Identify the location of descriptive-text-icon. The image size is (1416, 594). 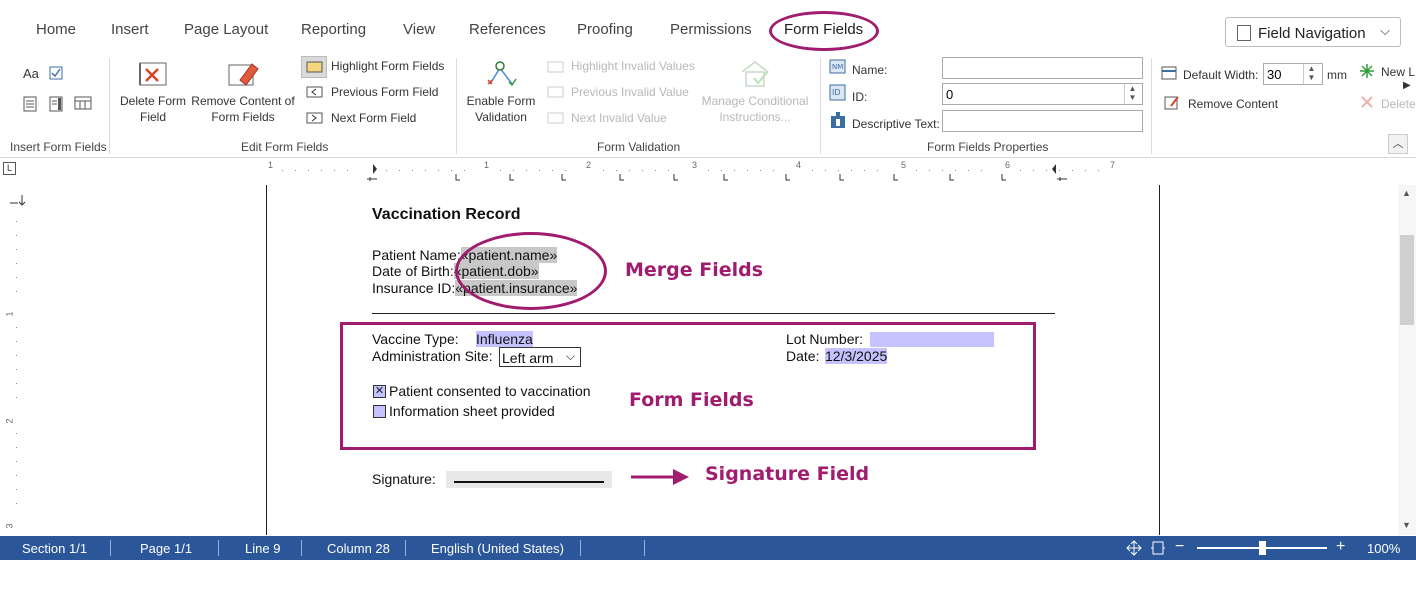
(838, 120).